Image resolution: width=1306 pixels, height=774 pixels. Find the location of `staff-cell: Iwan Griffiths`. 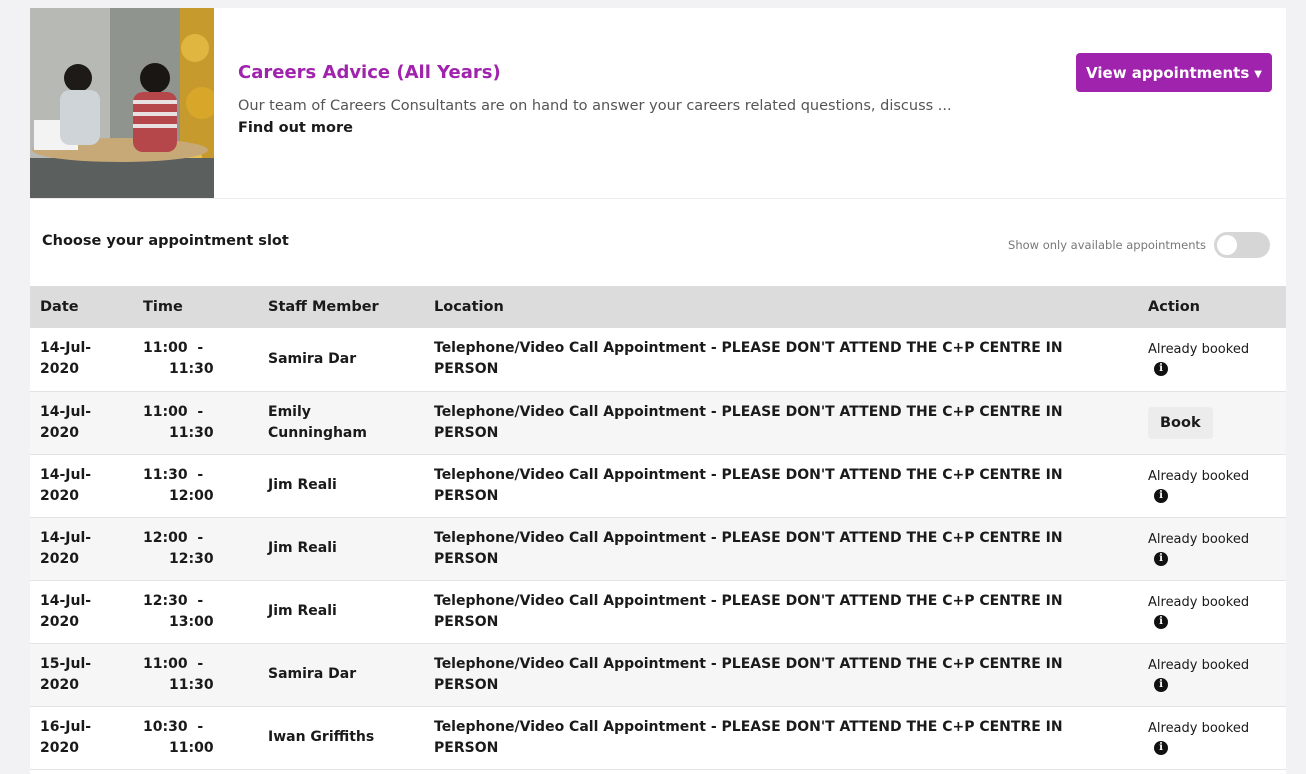

staff-cell: Iwan Griffiths is located at coordinates (321, 737).